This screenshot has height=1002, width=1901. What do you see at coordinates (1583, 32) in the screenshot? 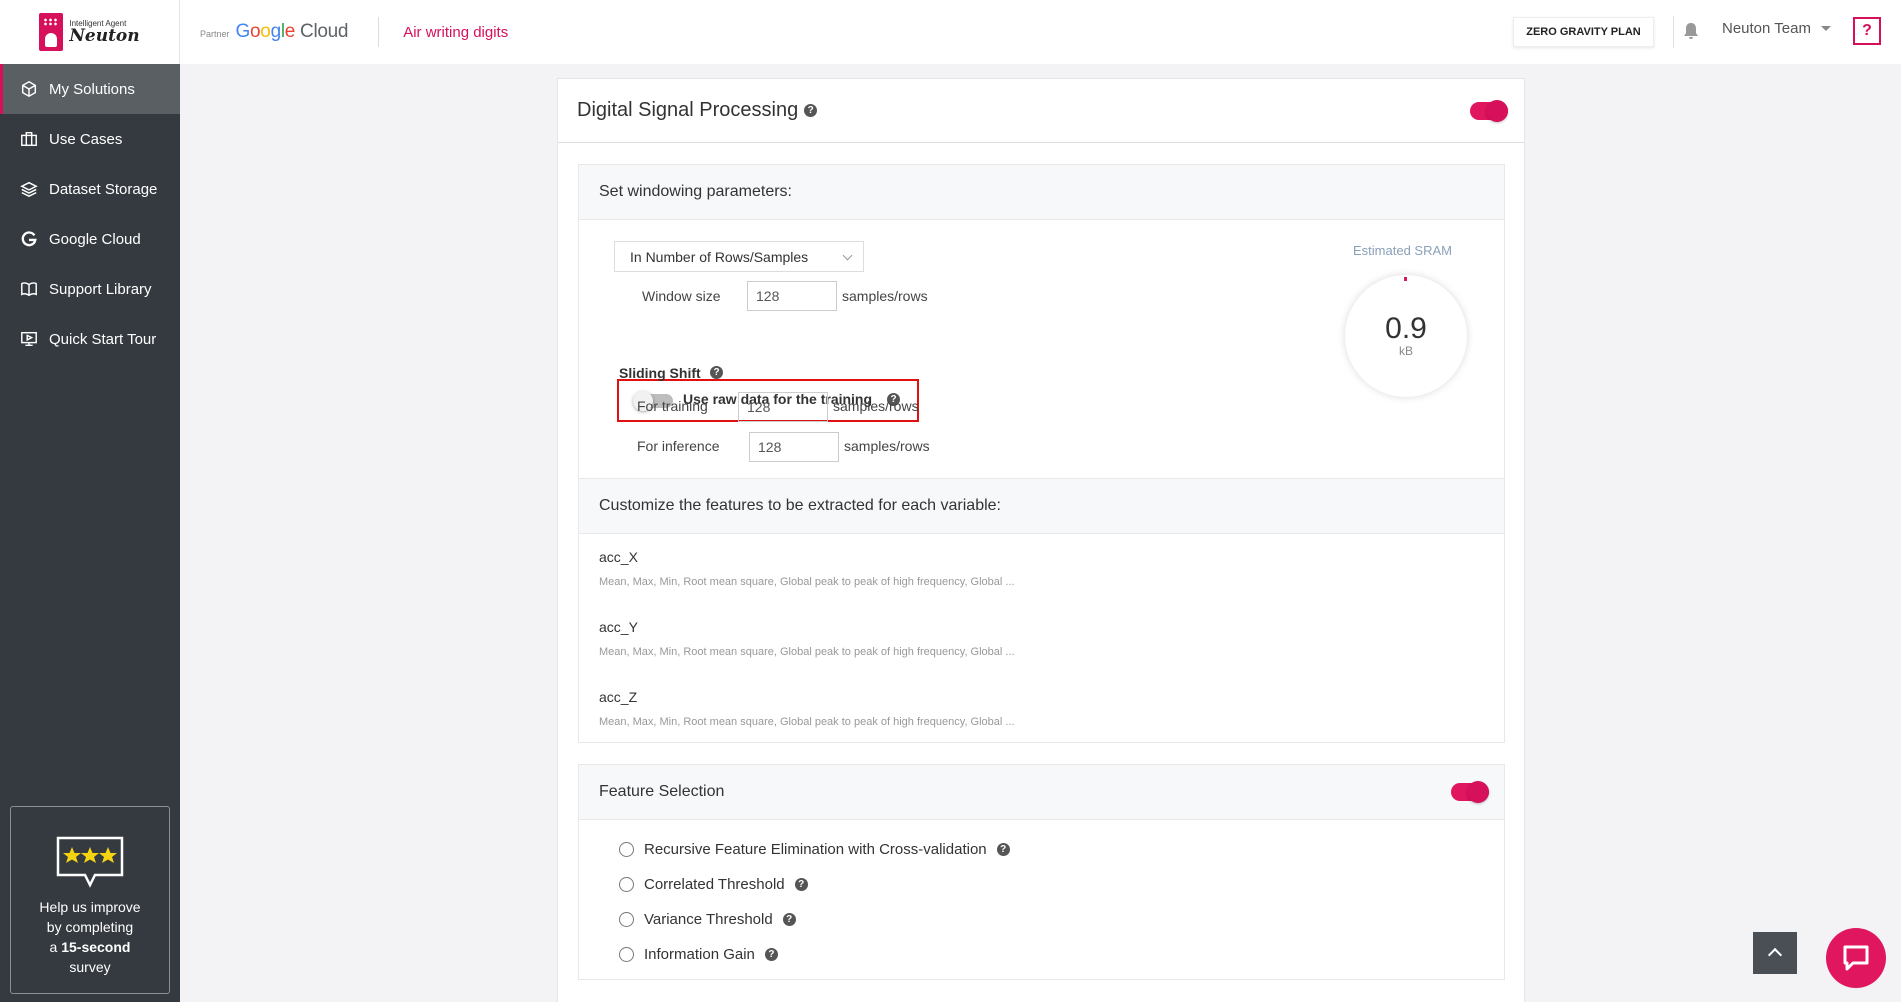
I see `plan-button: ZERO GRAVITY PLAN` at bounding box center [1583, 32].